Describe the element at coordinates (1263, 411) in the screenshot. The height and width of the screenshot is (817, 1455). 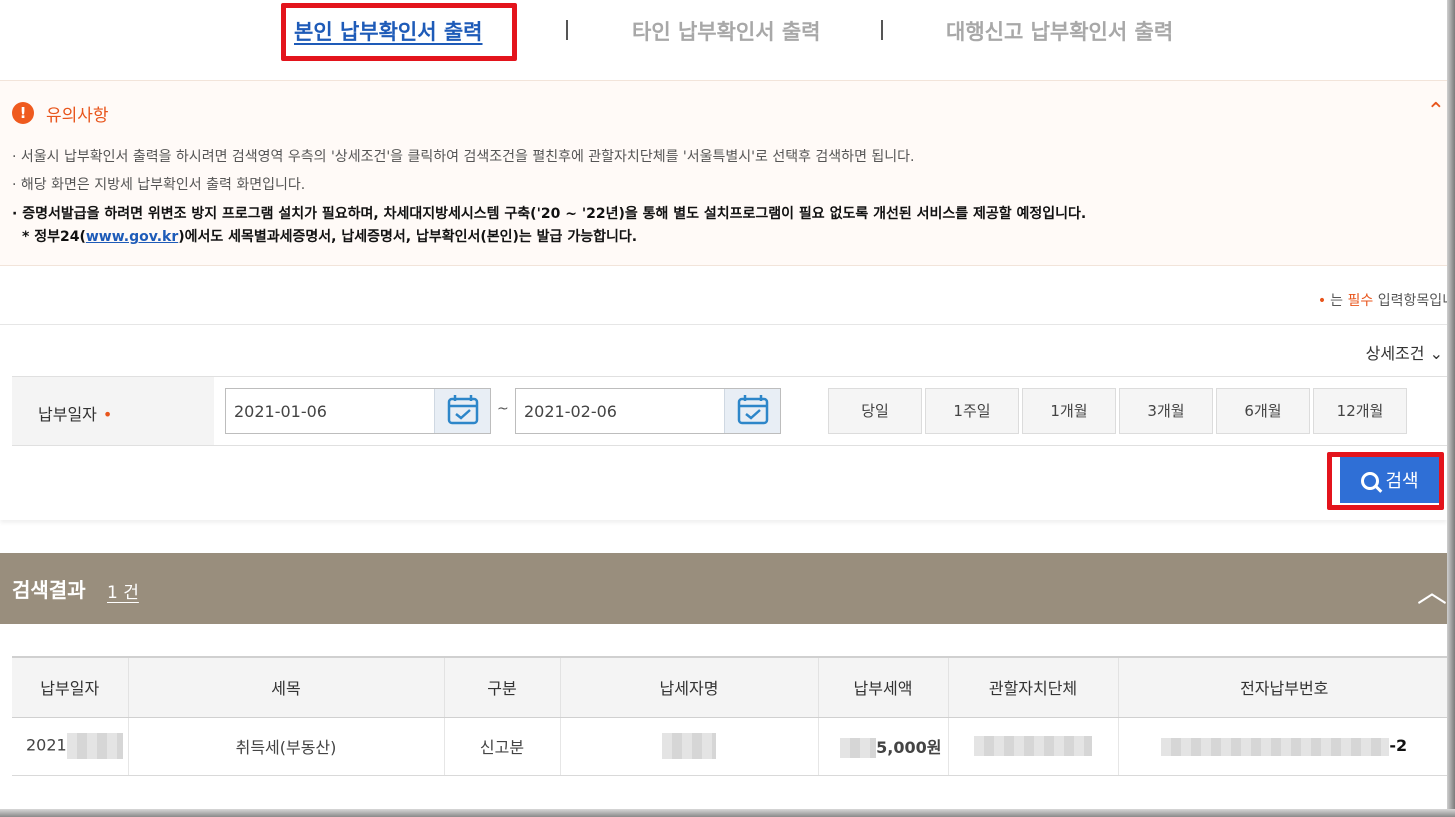
I see `period-6month-button: 6개월` at that location.